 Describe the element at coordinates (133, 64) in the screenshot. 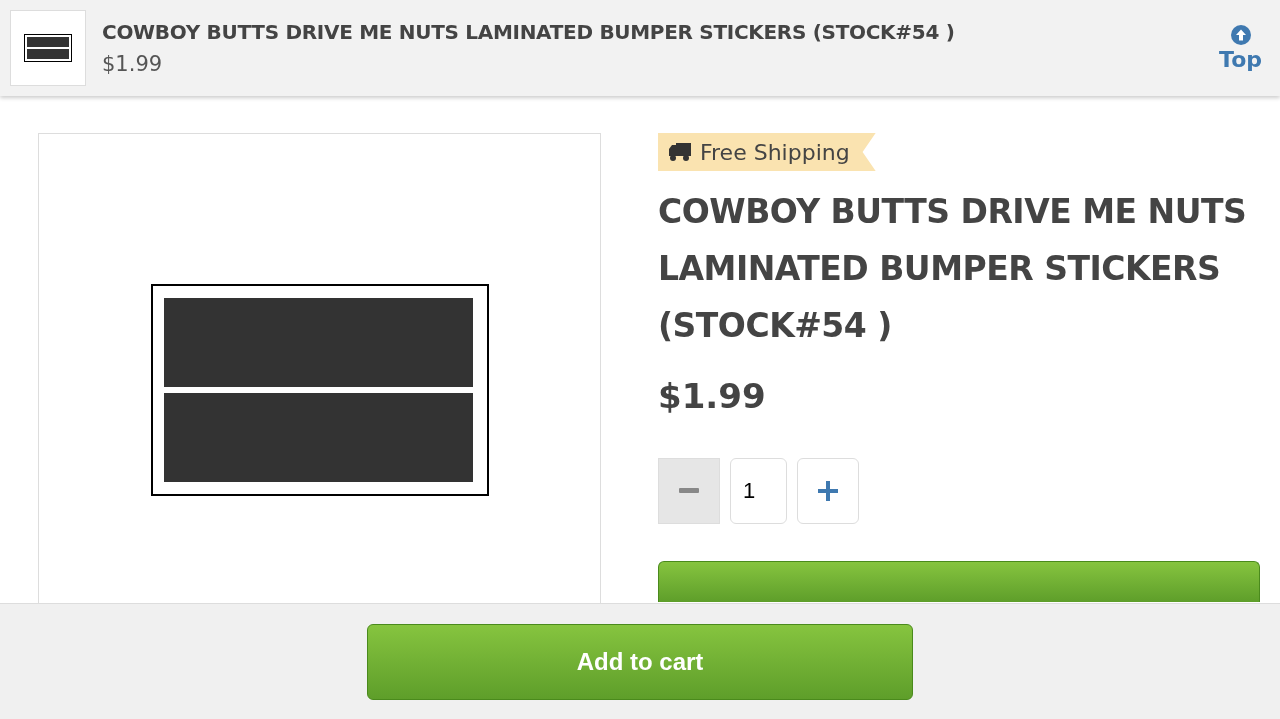

I see `header-price: $1.99` at that location.